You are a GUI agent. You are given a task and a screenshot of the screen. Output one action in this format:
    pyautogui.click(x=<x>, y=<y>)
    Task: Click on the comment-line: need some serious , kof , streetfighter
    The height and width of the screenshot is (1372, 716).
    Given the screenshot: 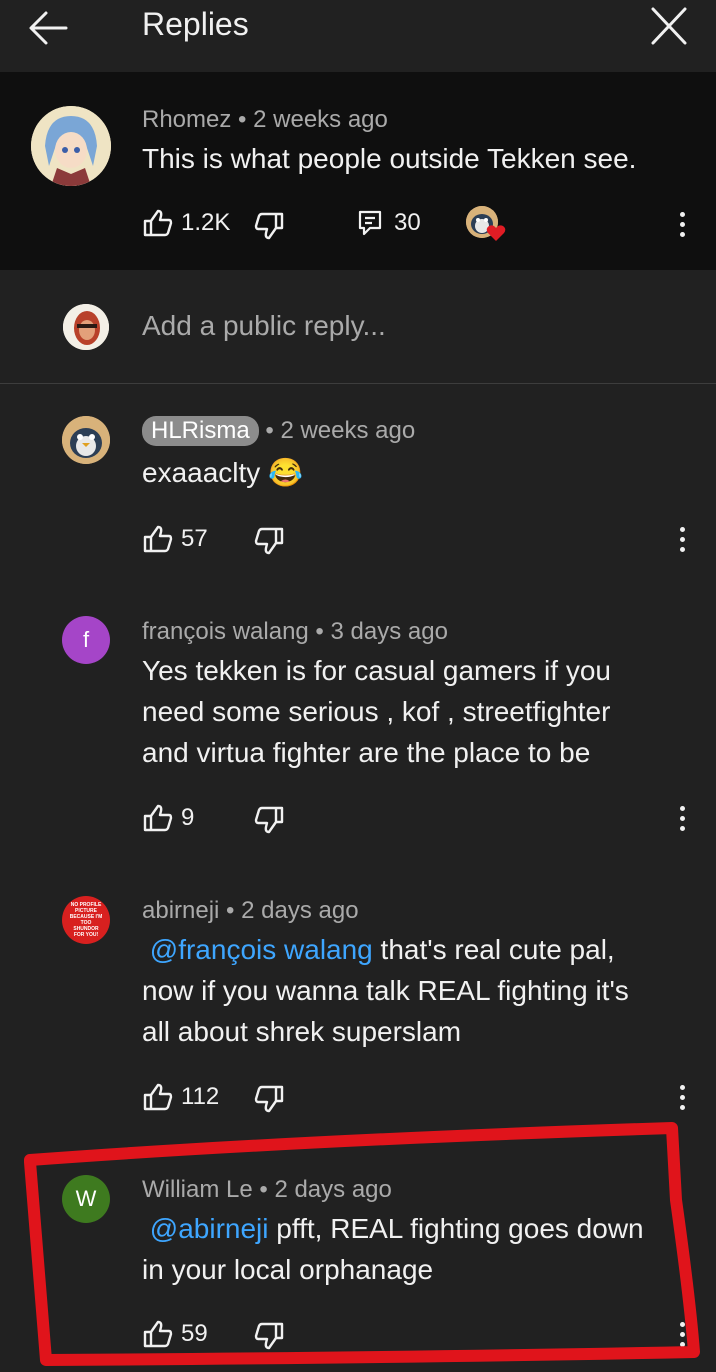 What is the action you would take?
    pyautogui.click(x=376, y=711)
    